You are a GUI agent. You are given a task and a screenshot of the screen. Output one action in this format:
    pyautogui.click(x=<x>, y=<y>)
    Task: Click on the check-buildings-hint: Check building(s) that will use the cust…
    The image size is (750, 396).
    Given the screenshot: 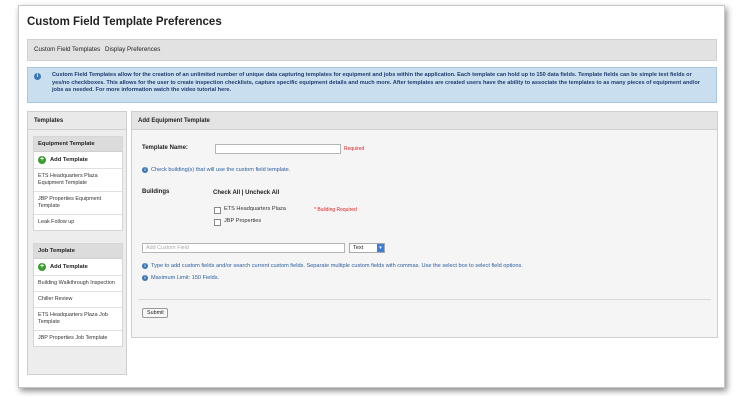 What is the action you would take?
    pyautogui.click(x=221, y=170)
    